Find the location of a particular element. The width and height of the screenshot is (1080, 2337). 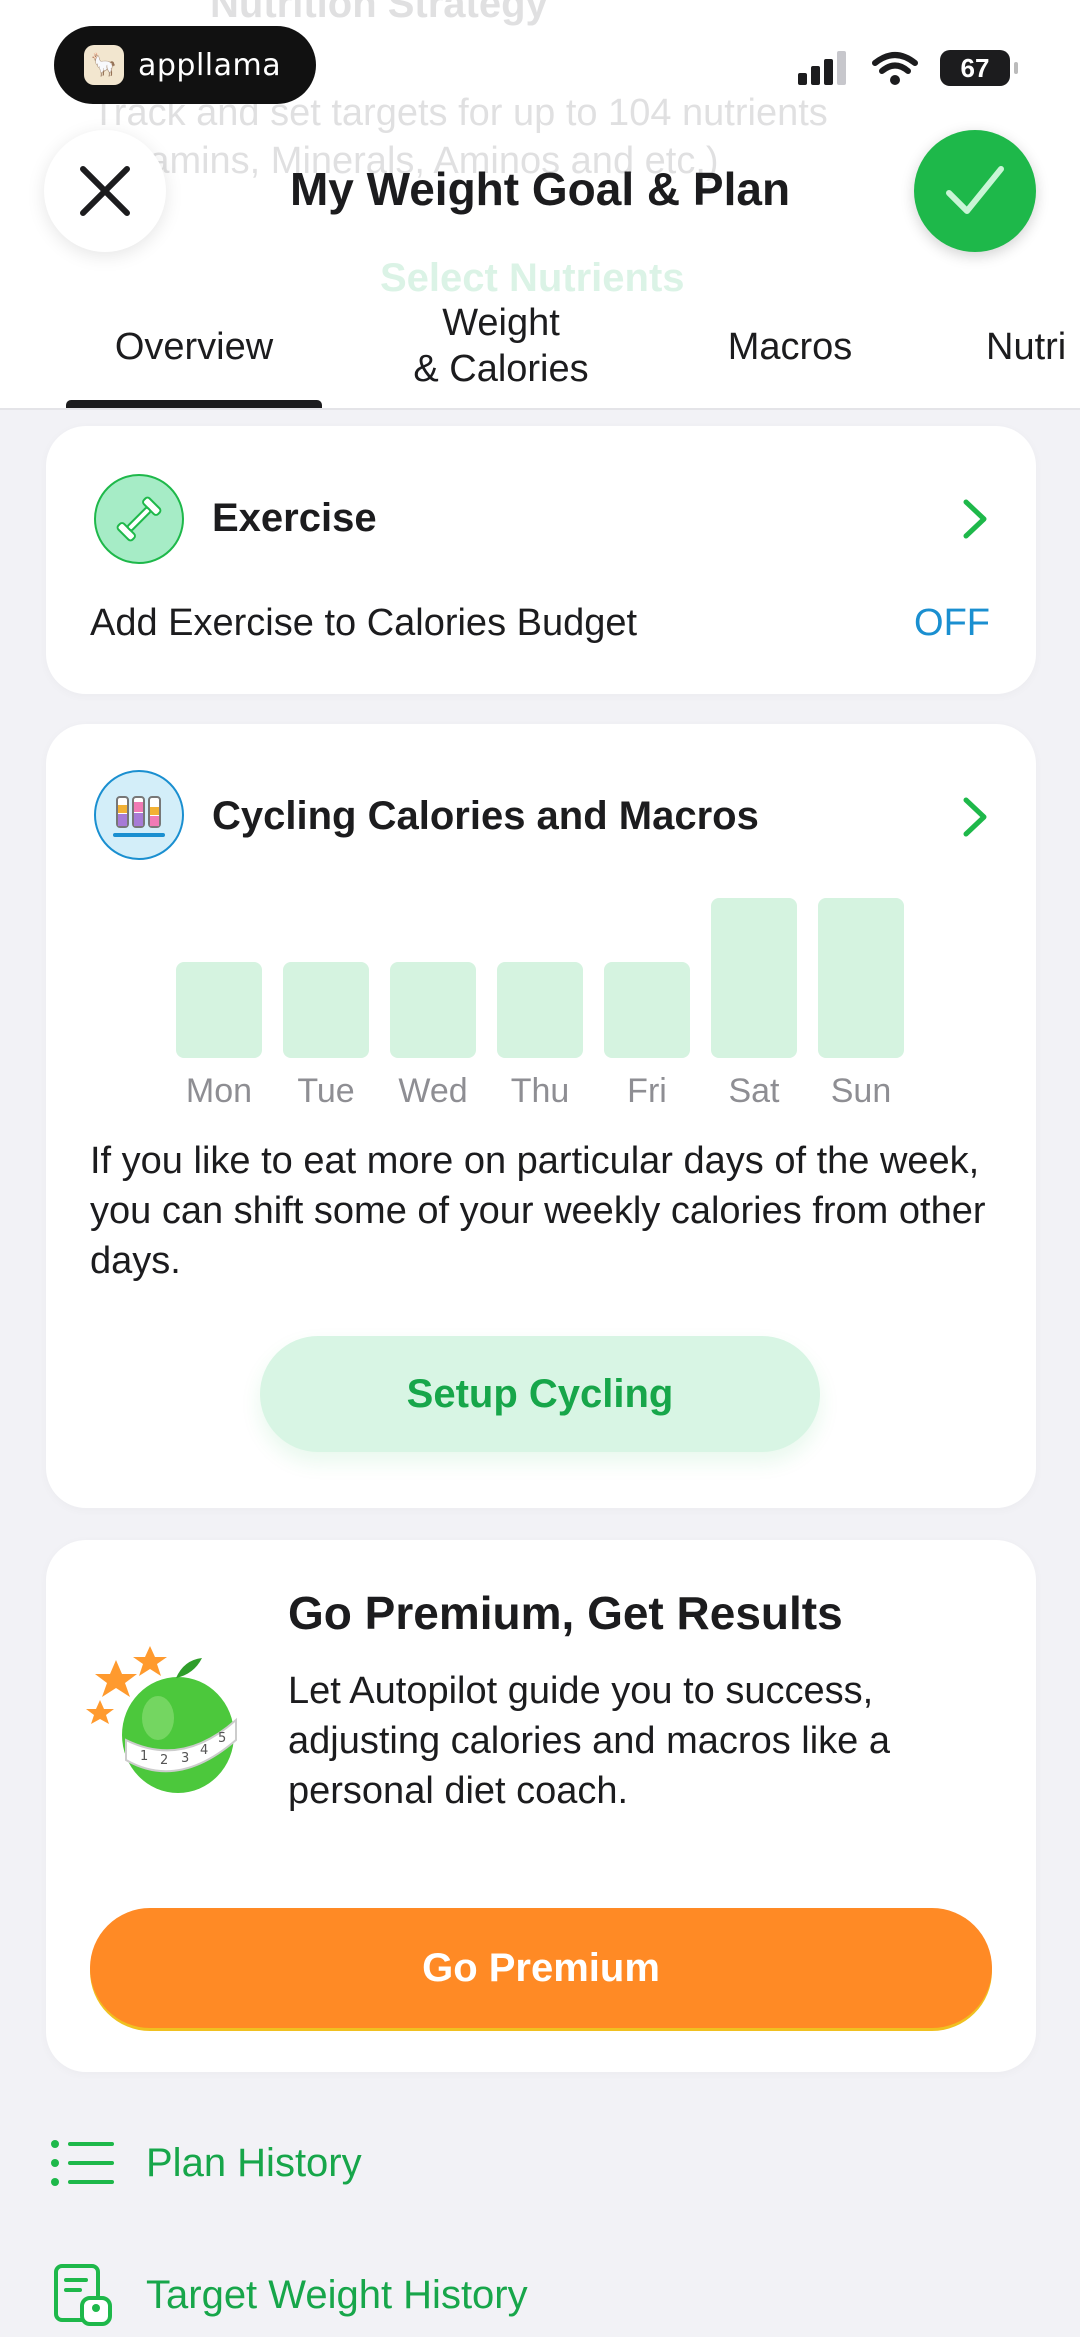

checkmark-icon is located at coordinates (975, 190).